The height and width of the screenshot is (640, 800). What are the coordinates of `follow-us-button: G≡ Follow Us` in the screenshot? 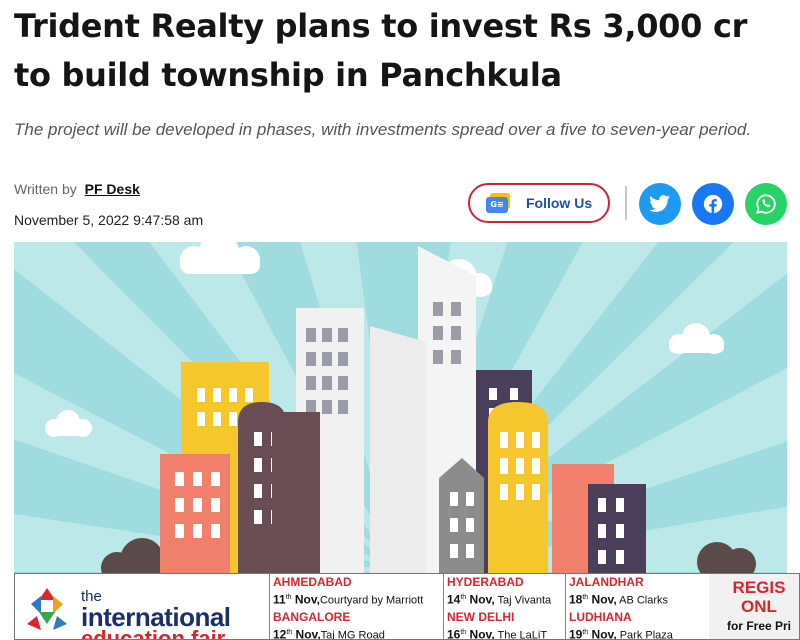 It's located at (539, 203).